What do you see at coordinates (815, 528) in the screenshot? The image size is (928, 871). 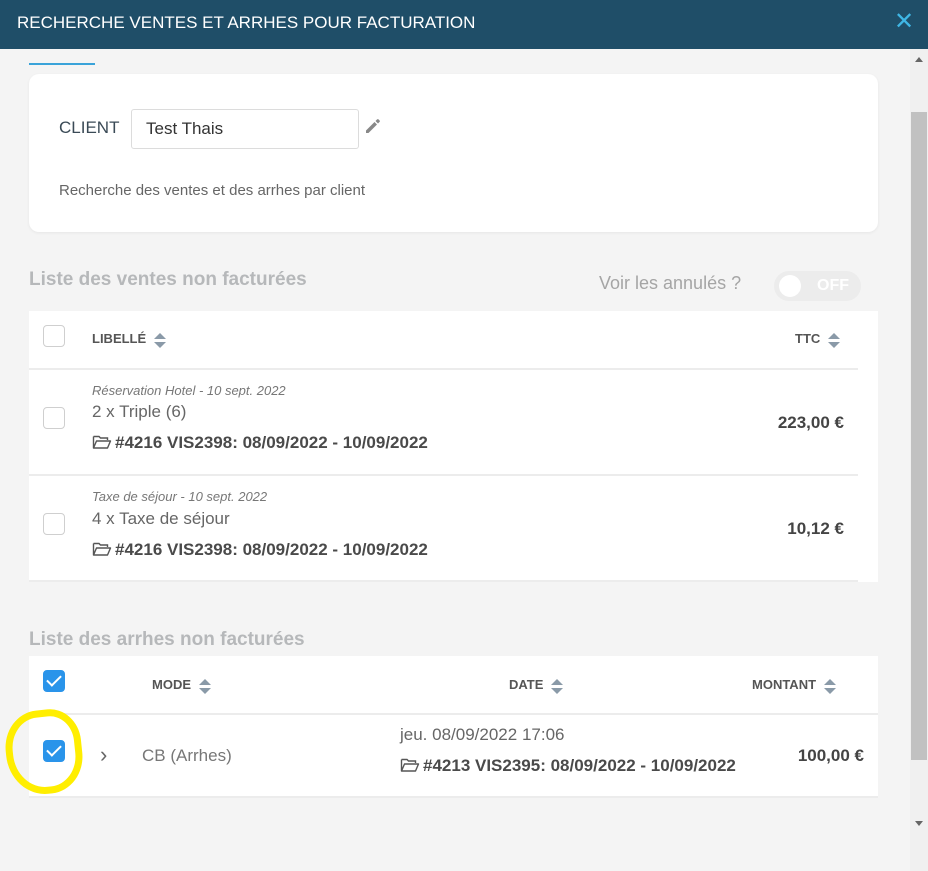 I see `item-amount: 10,12 €` at bounding box center [815, 528].